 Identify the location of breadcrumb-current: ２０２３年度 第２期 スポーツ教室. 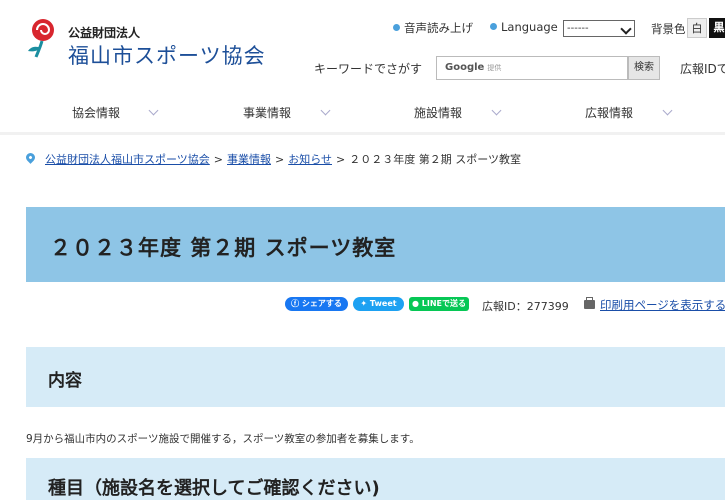
(435, 159).